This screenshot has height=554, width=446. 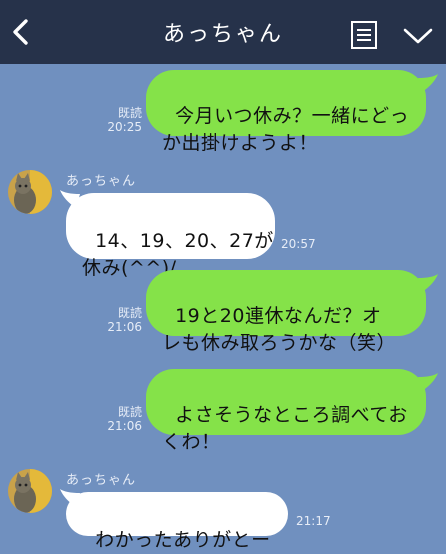 I want to click on message-status: 既読 20:25, so click(x=121, y=120).